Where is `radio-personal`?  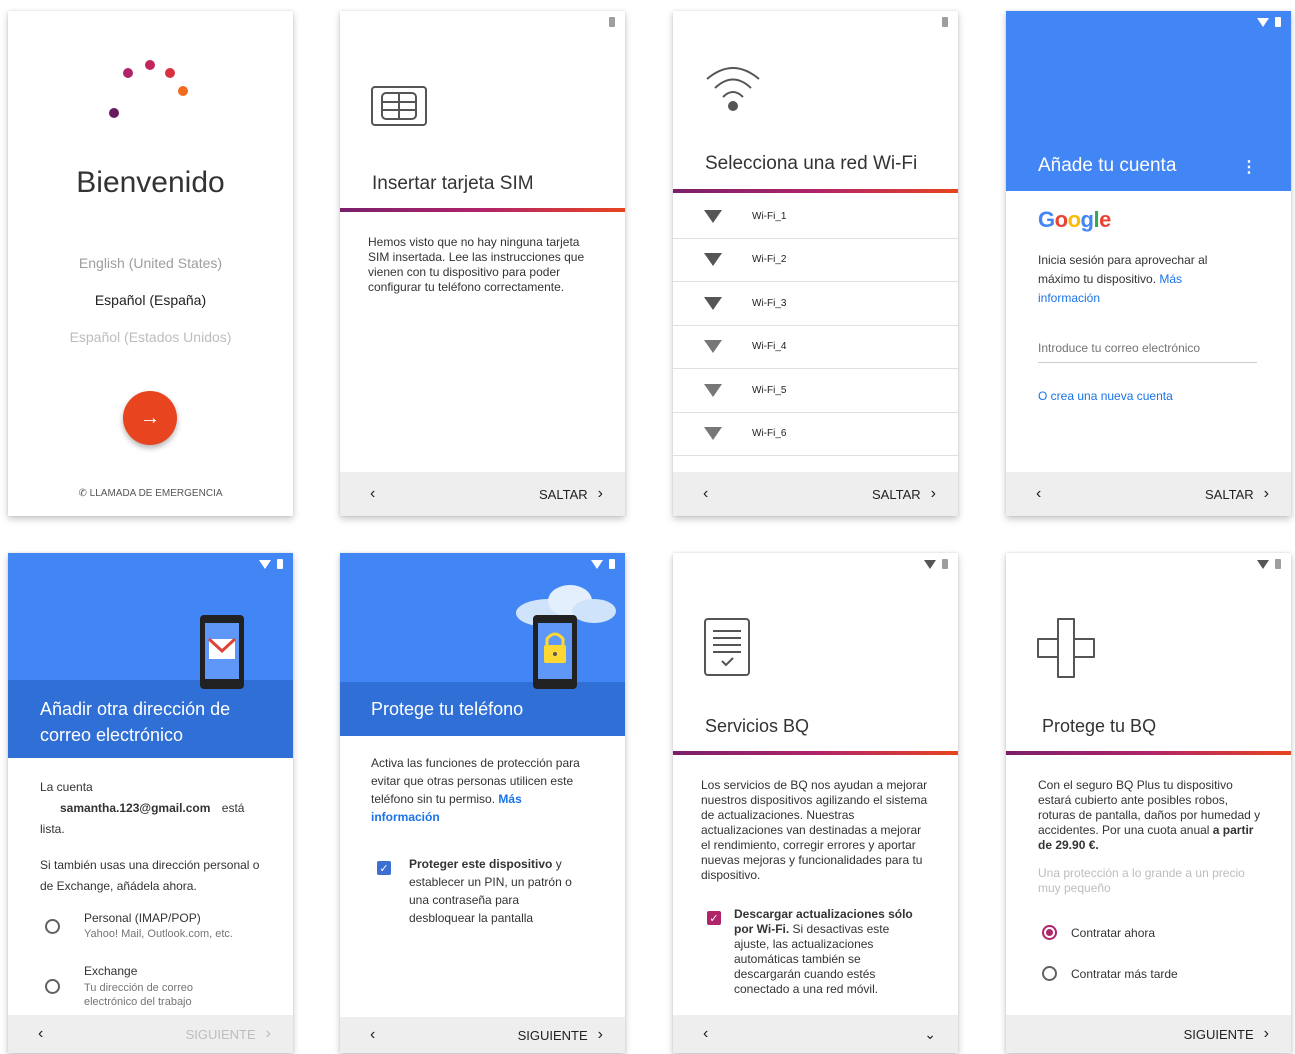 radio-personal is located at coordinates (52, 926).